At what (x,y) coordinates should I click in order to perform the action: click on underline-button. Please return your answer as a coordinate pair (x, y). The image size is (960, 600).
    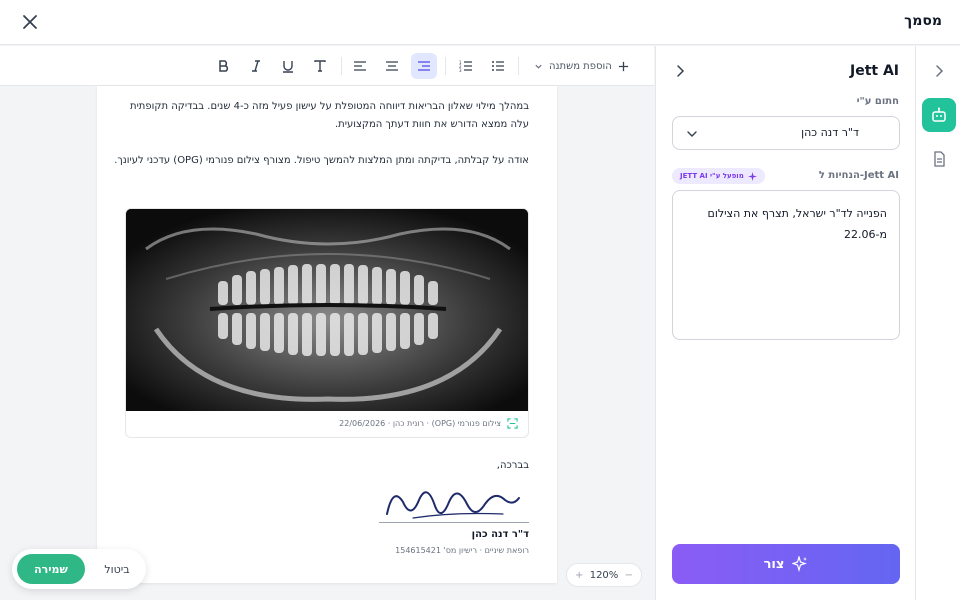
    Looking at the image, I should click on (288, 66).